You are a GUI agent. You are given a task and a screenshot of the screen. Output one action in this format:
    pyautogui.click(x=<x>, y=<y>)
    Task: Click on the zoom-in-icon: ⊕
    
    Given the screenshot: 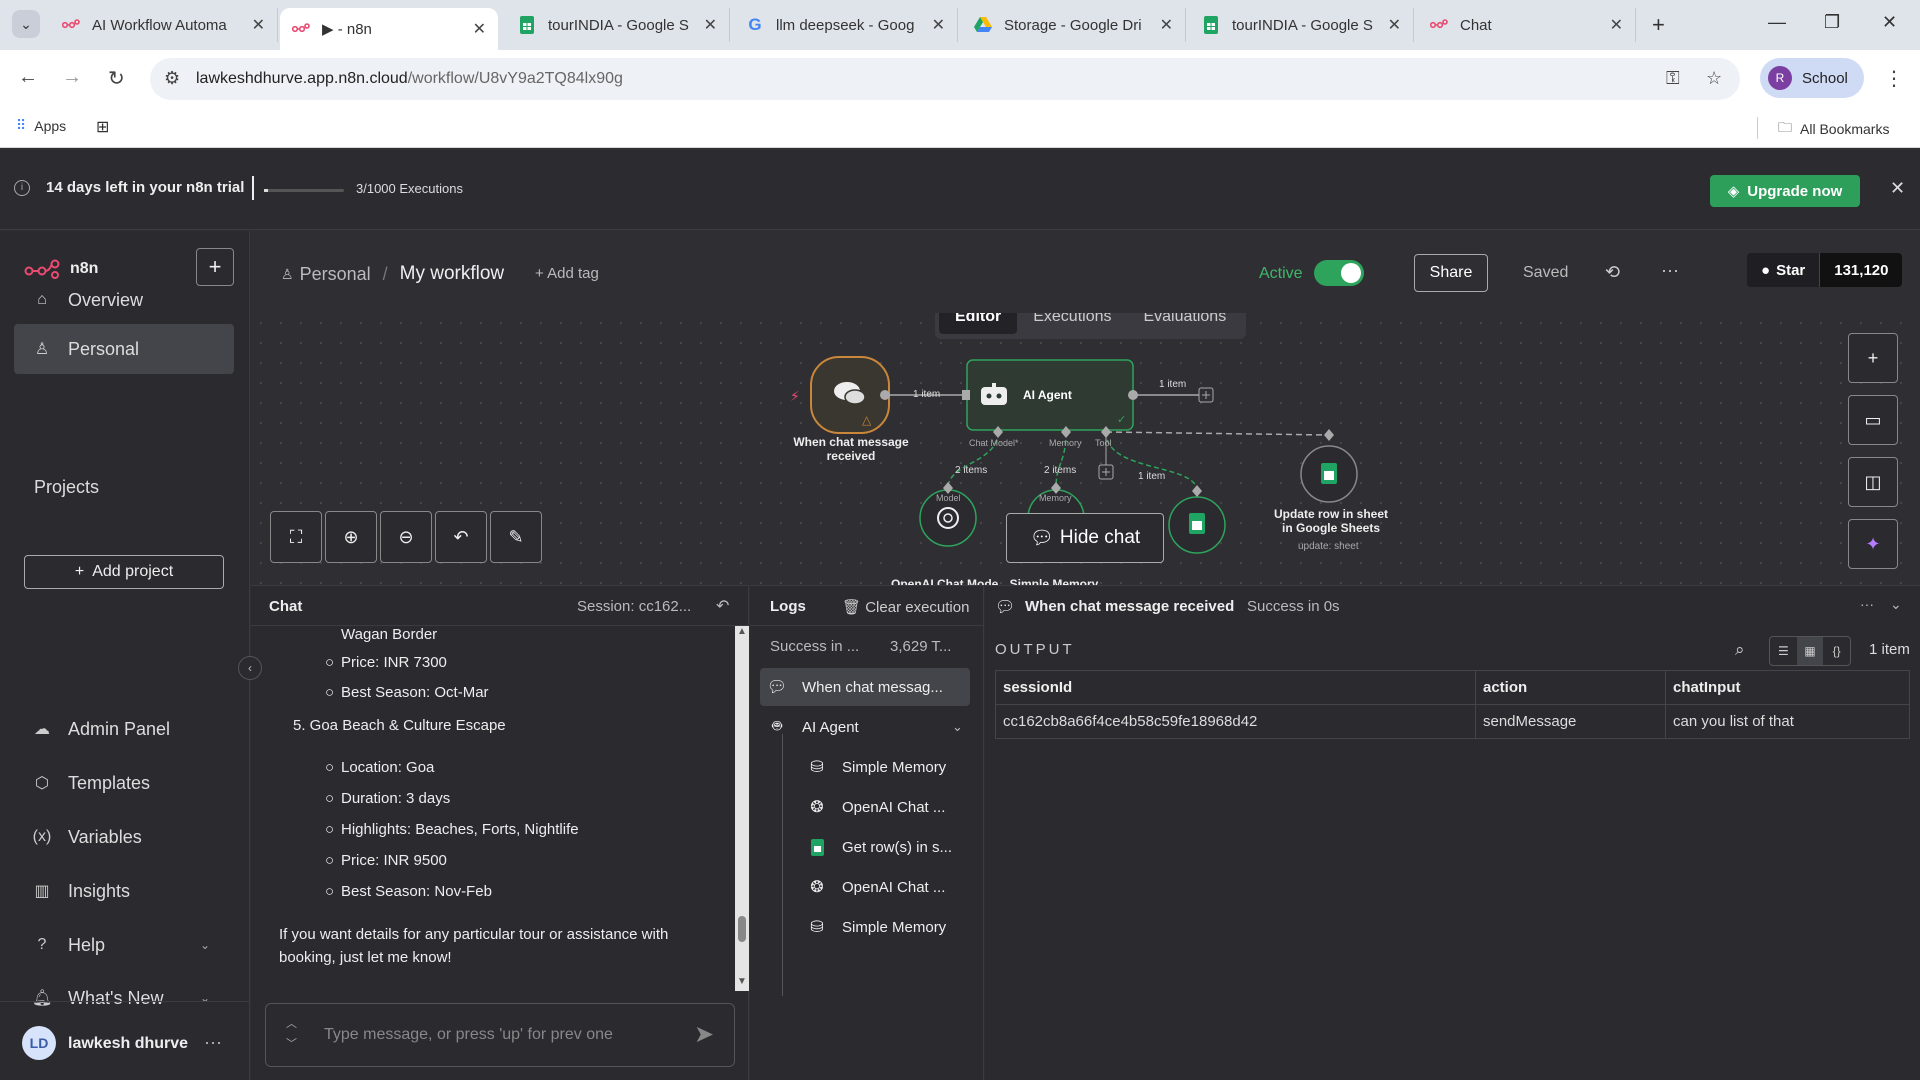 What is the action you would take?
    pyautogui.click(x=351, y=536)
    